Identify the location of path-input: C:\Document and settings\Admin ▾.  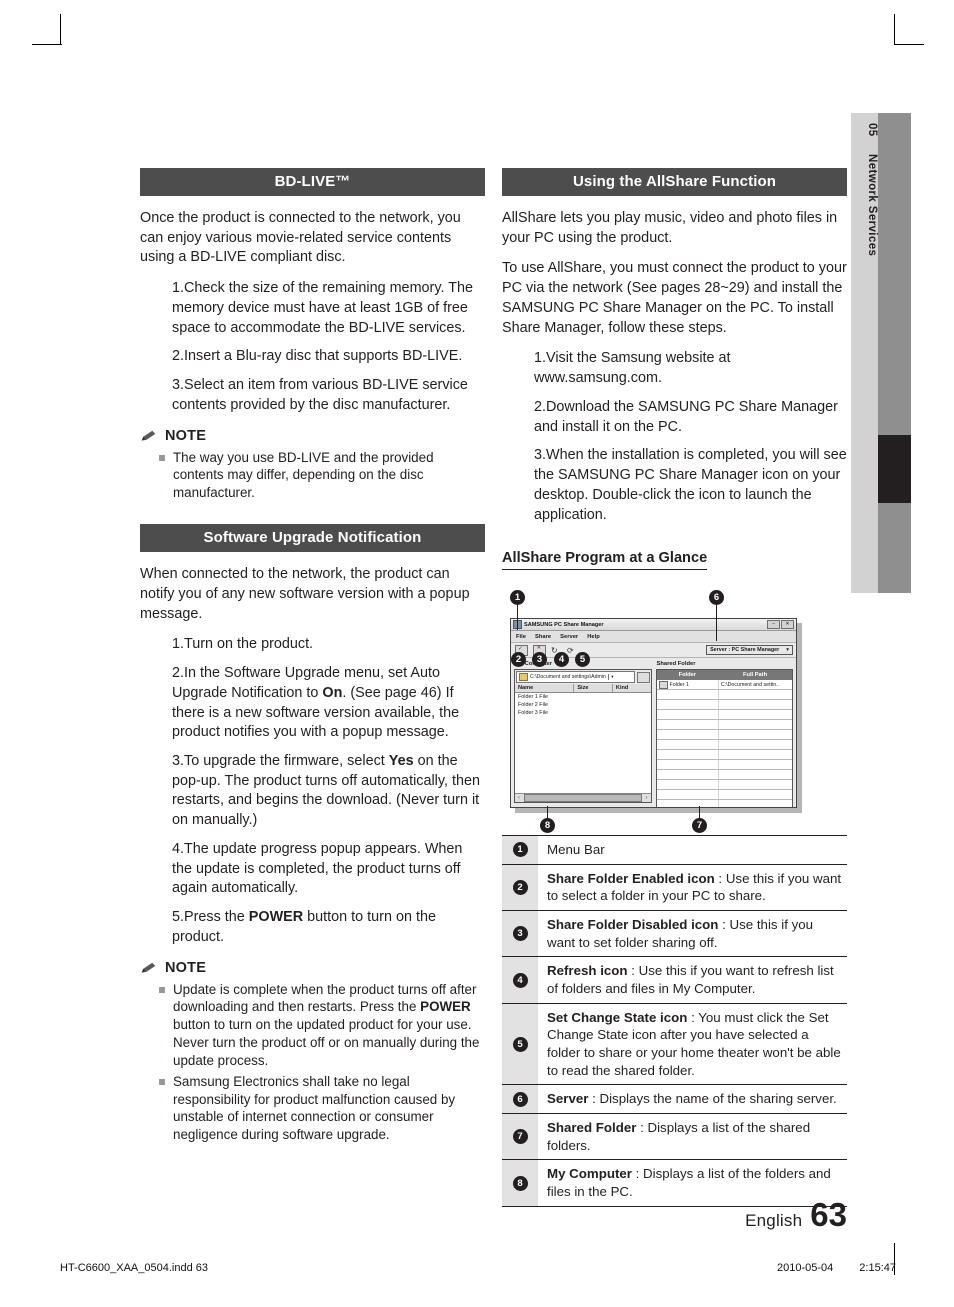
(575, 677).